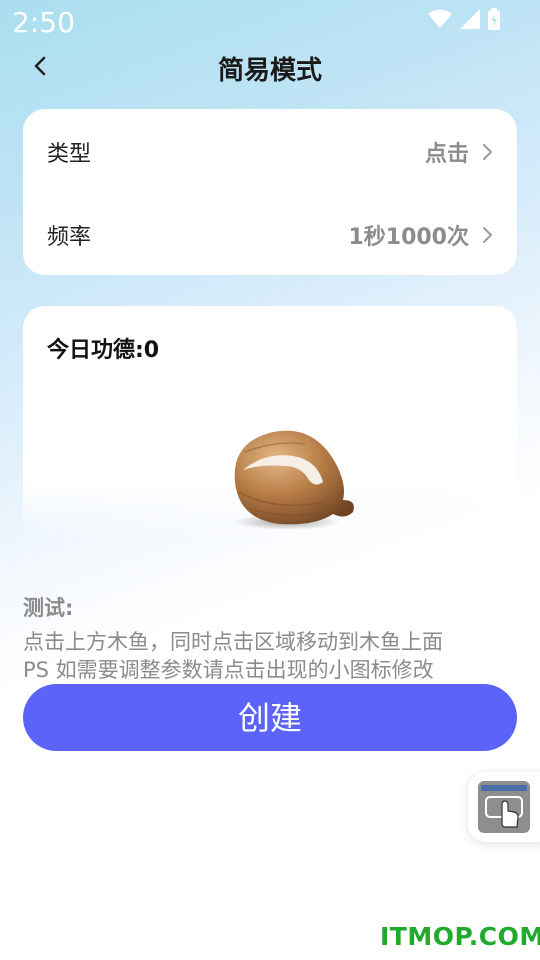 The image size is (540, 960). What do you see at coordinates (446, 154) in the screenshot?
I see `row-value: 点击` at bounding box center [446, 154].